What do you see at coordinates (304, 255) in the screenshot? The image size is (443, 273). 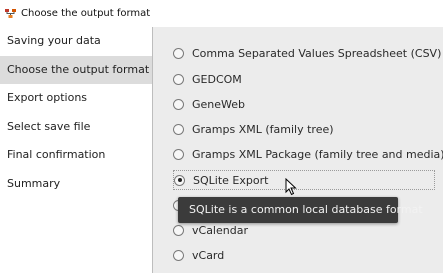 I see `format-option-vcard: vCard` at bounding box center [304, 255].